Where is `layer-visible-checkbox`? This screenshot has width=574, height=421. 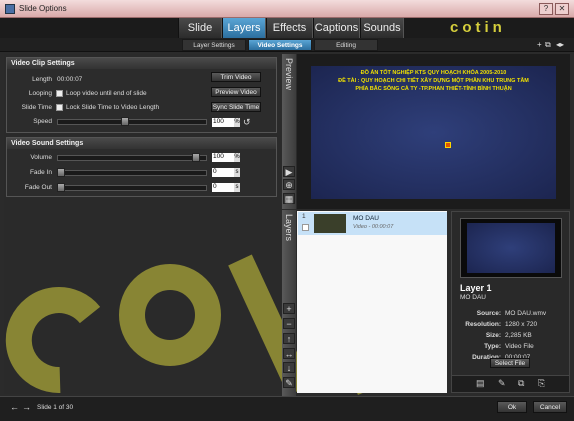 layer-visible-checkbox is located at coordinates (305, 227).